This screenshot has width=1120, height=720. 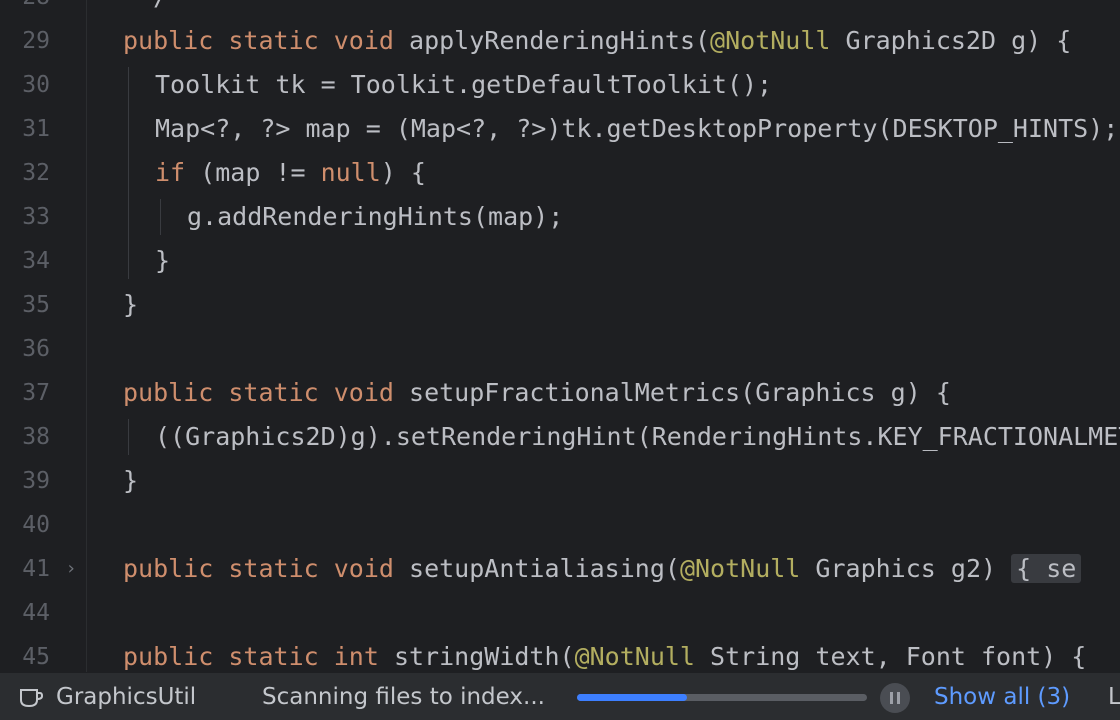 I want to click on line-number: 35, so click(x=36, y=305).